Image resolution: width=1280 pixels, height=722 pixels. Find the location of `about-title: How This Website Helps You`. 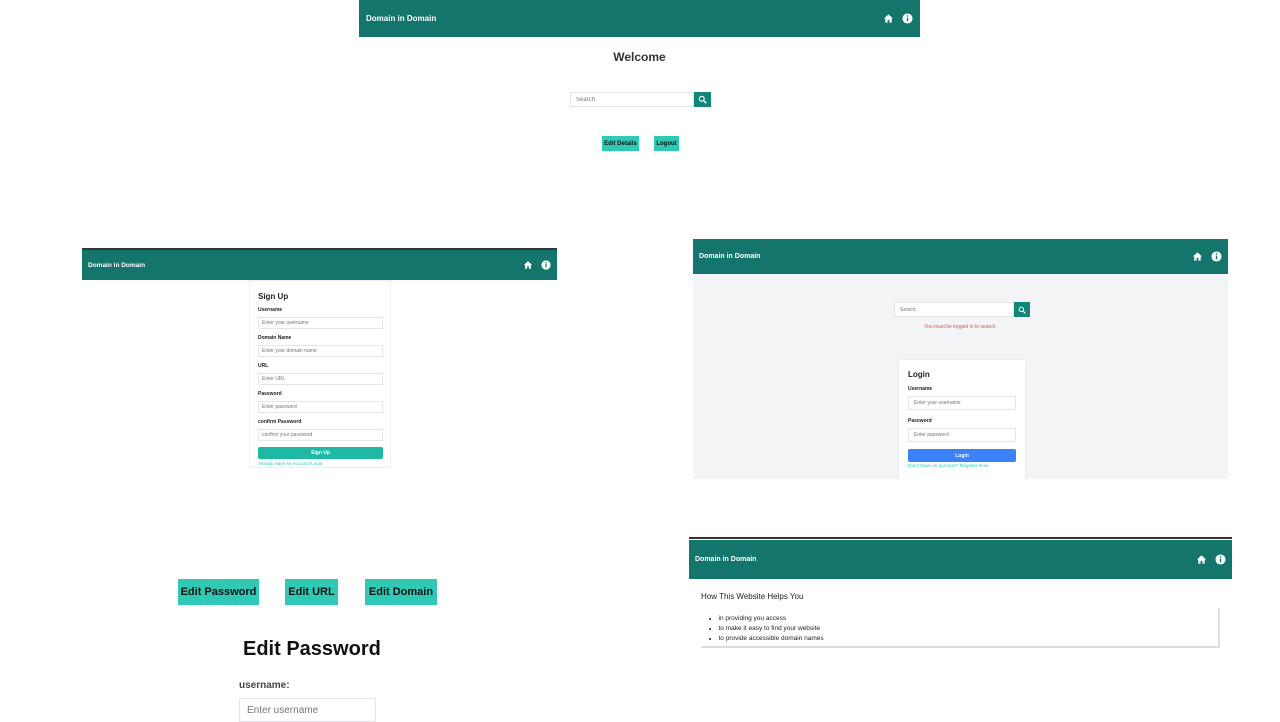

about-title: How This Website Helps You is located at coordinates (752, 596).